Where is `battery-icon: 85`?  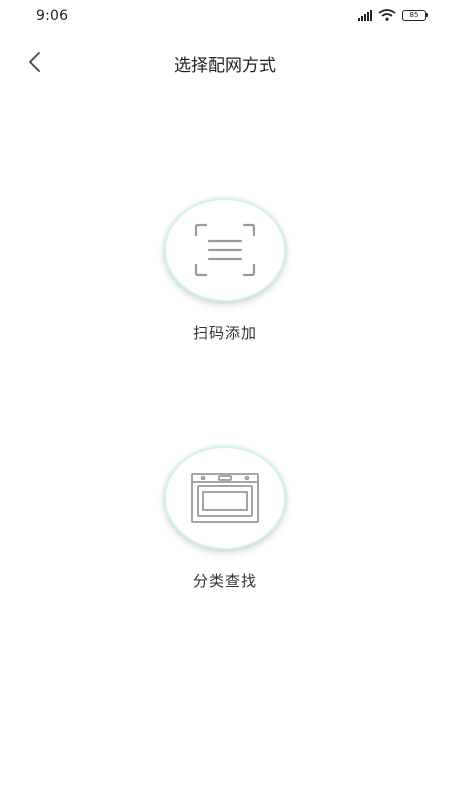
battery-icon: 85 is located at coordinates (415, 15).